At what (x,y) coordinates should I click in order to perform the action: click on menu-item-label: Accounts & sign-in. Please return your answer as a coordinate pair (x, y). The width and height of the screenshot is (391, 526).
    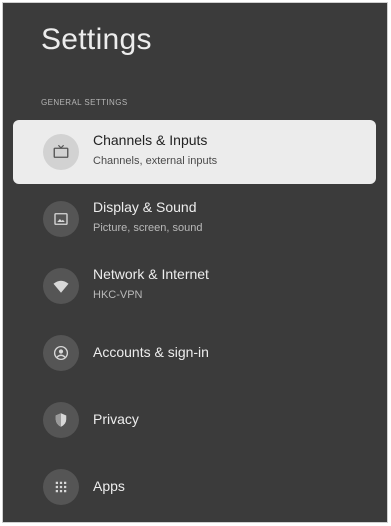
    Looking at the image, I should click on (151, 352).